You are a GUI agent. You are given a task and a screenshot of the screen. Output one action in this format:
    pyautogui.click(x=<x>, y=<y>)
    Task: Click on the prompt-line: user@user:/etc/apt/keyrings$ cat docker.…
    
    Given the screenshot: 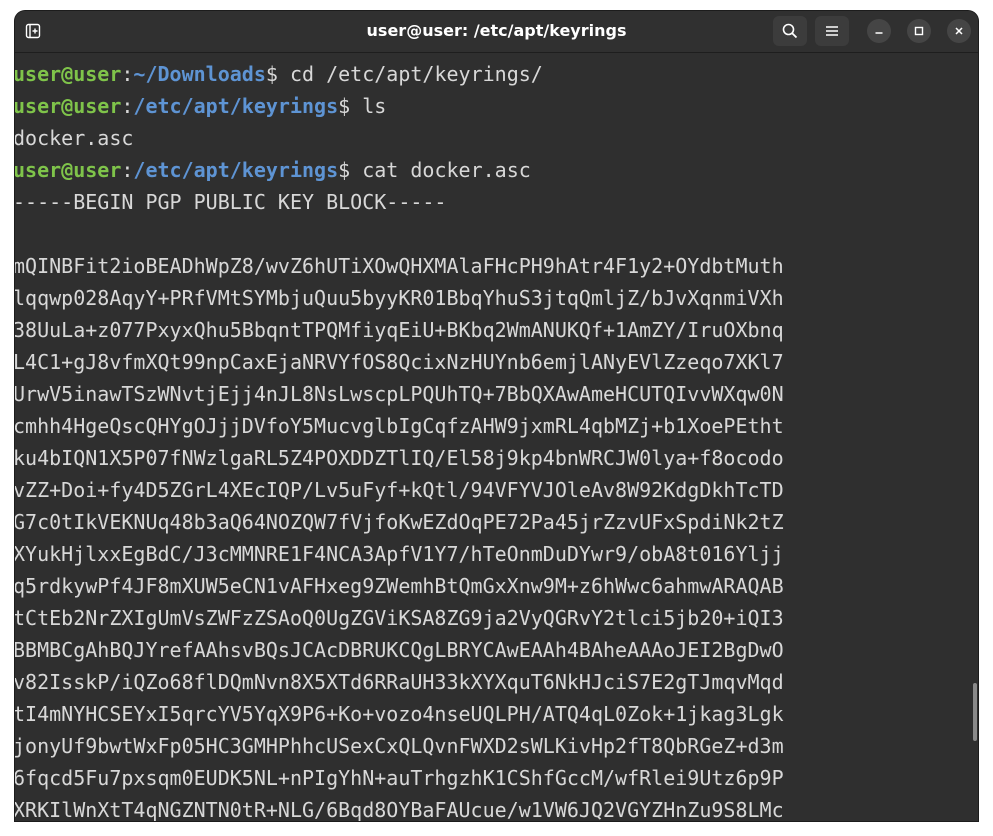 What is the action you would take?
    pyautogui.click(x=273, y=170)
    